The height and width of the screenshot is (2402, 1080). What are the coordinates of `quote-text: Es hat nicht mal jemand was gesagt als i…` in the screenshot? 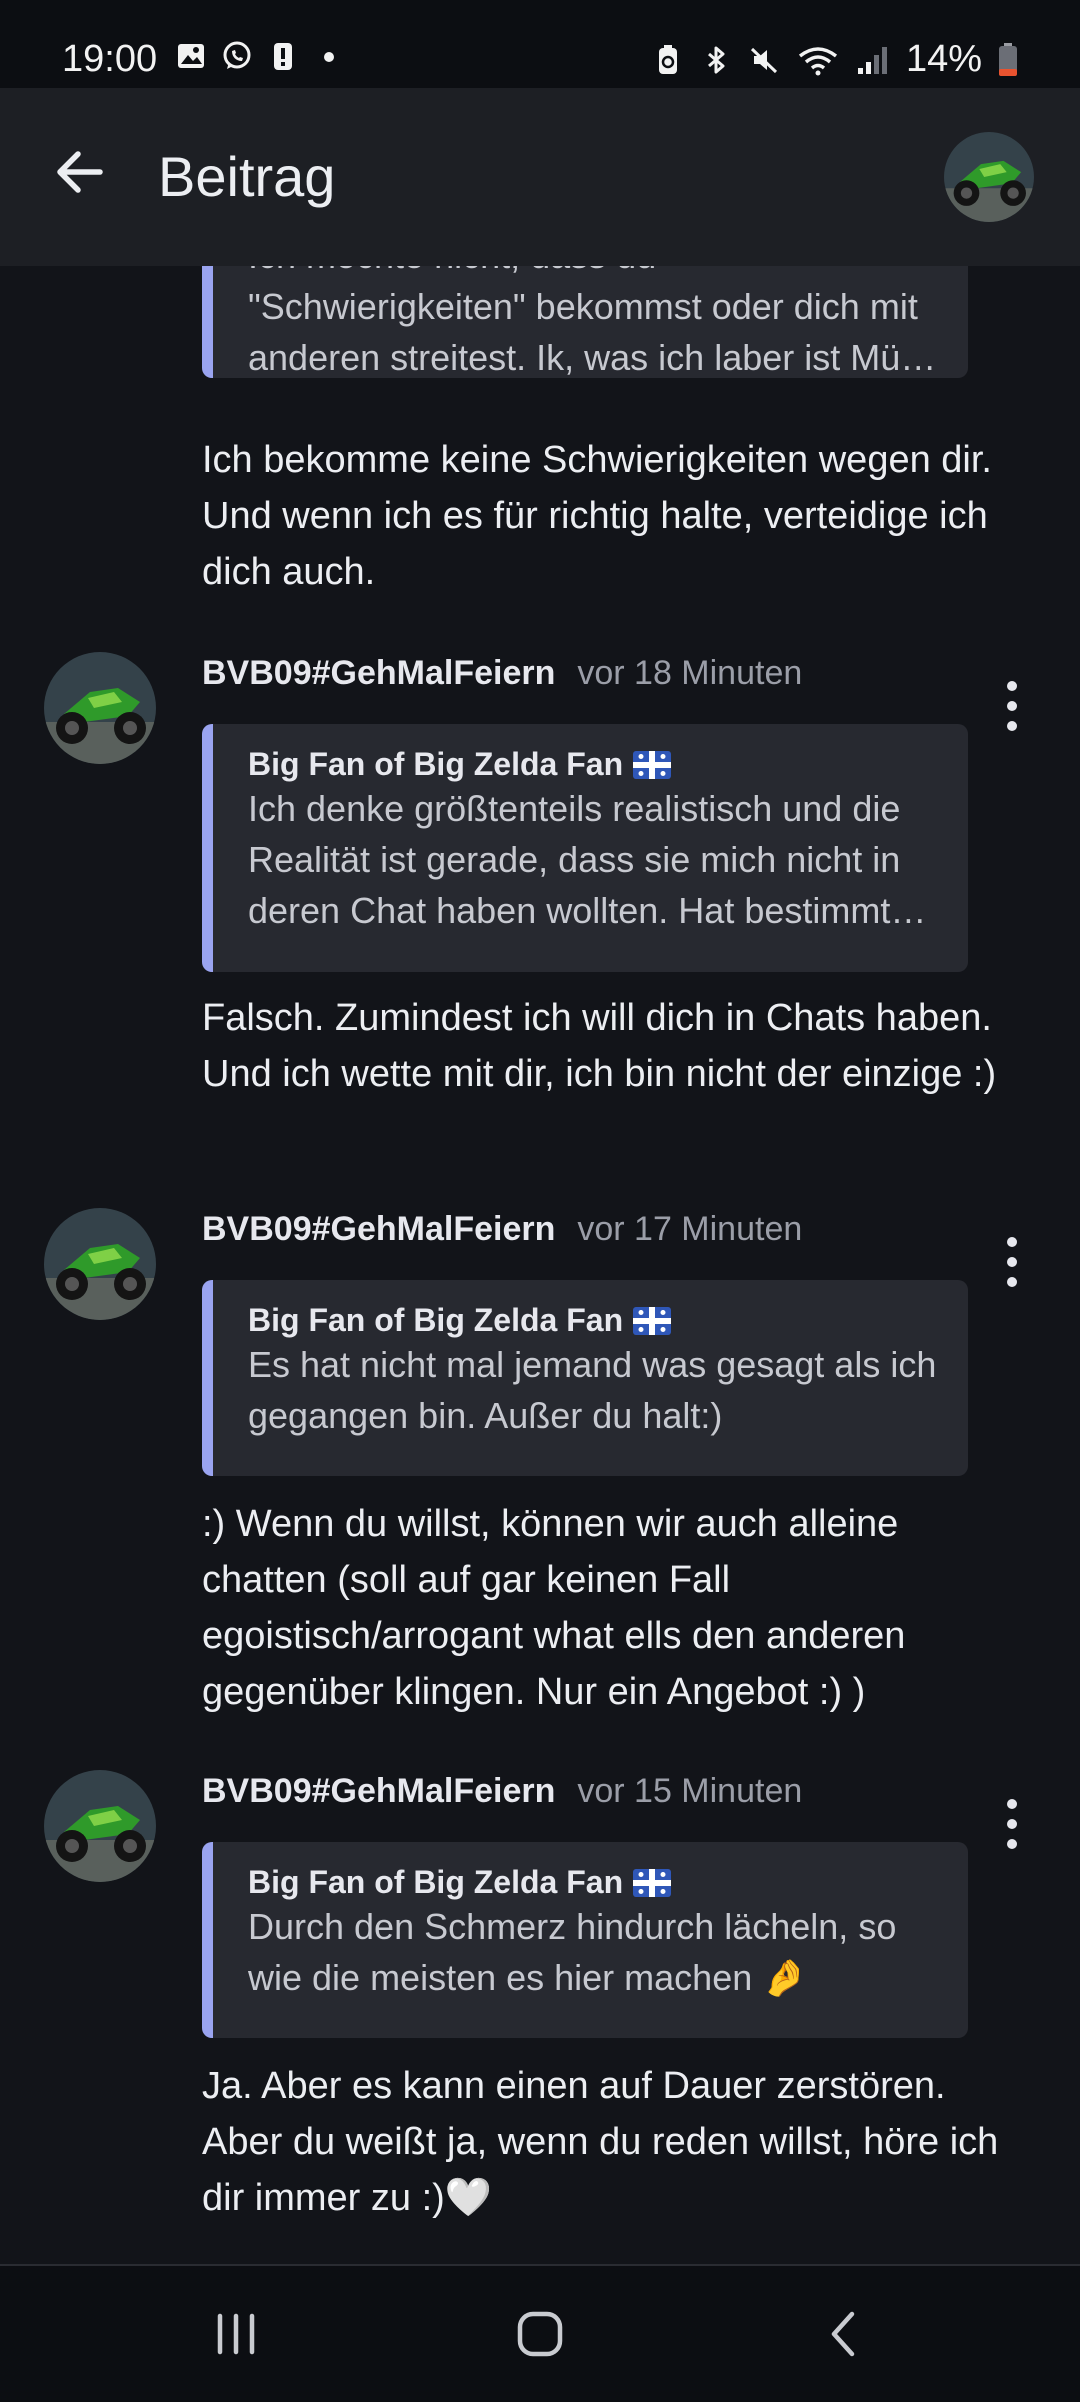 It's located at (592, 1390).